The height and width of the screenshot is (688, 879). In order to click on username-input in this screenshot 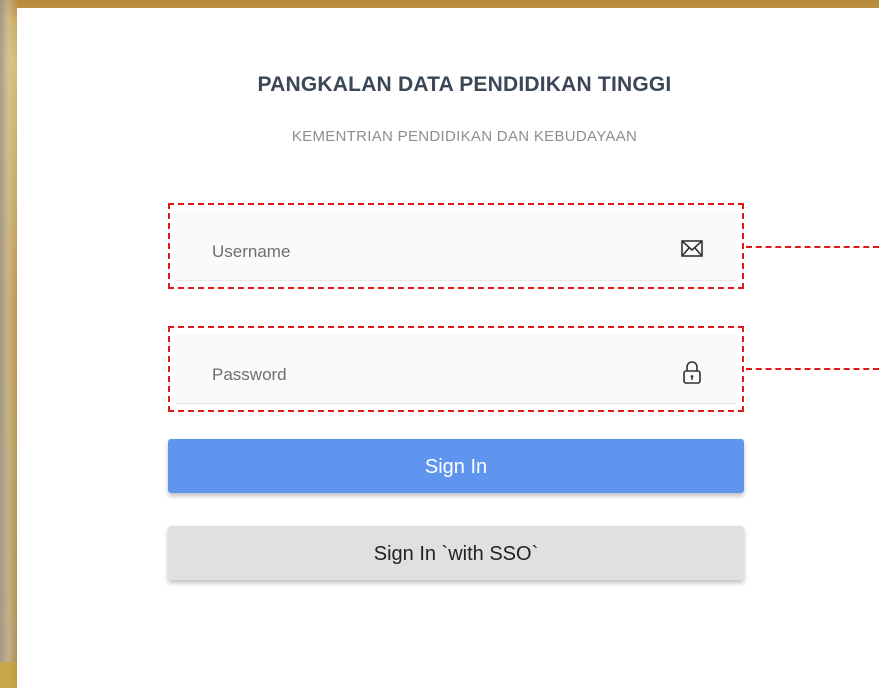, I will do `click(422, 252)`.